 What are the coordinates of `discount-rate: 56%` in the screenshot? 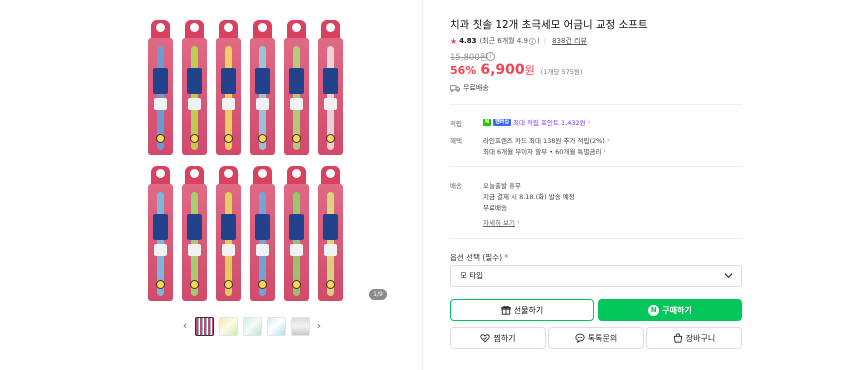 It's located at (463, 70).